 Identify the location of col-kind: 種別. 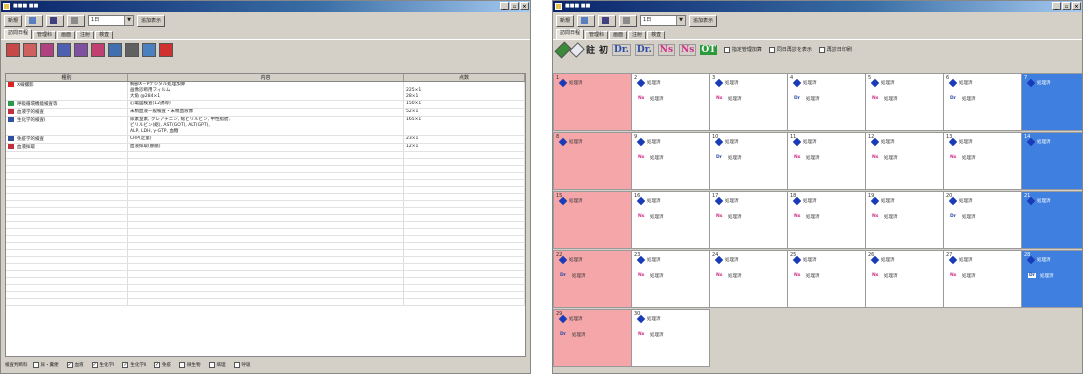
(67, 77).